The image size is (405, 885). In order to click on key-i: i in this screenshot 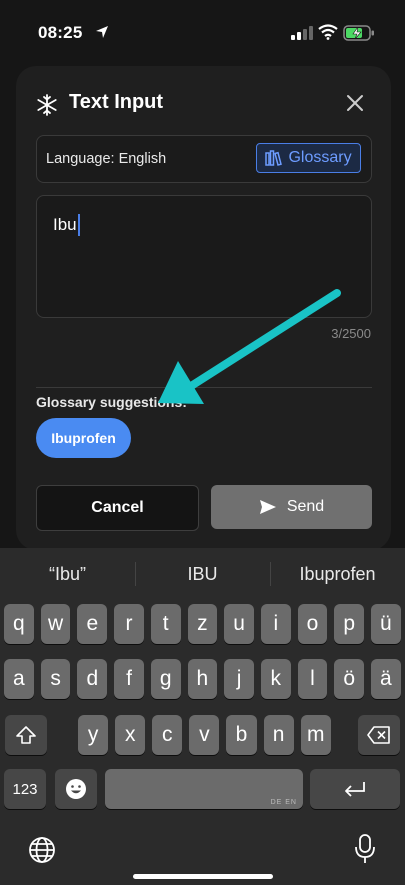, I will do `click(275, 624)`.